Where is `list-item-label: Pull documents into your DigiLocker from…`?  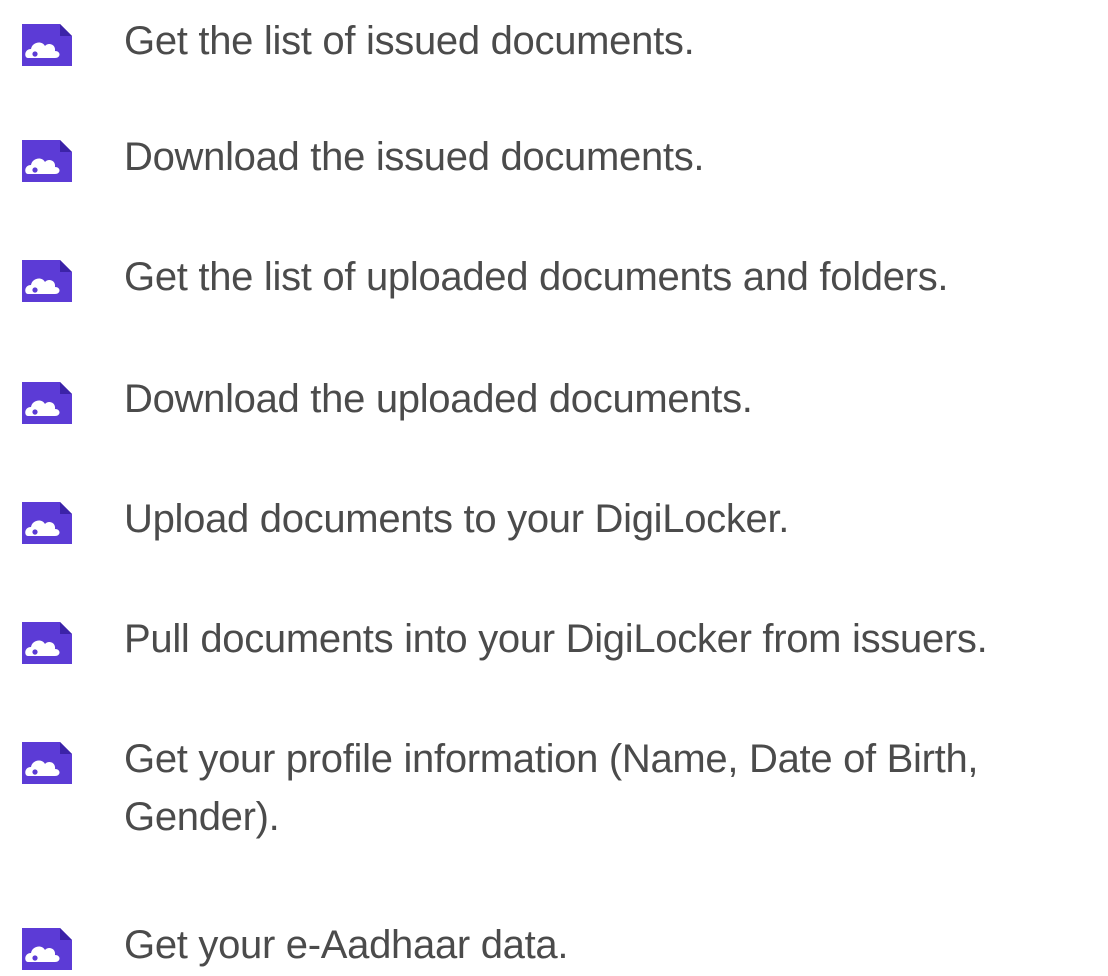 list-item-label: Pull documents into your DigiLocker from… is located at coordinates (556, 639).